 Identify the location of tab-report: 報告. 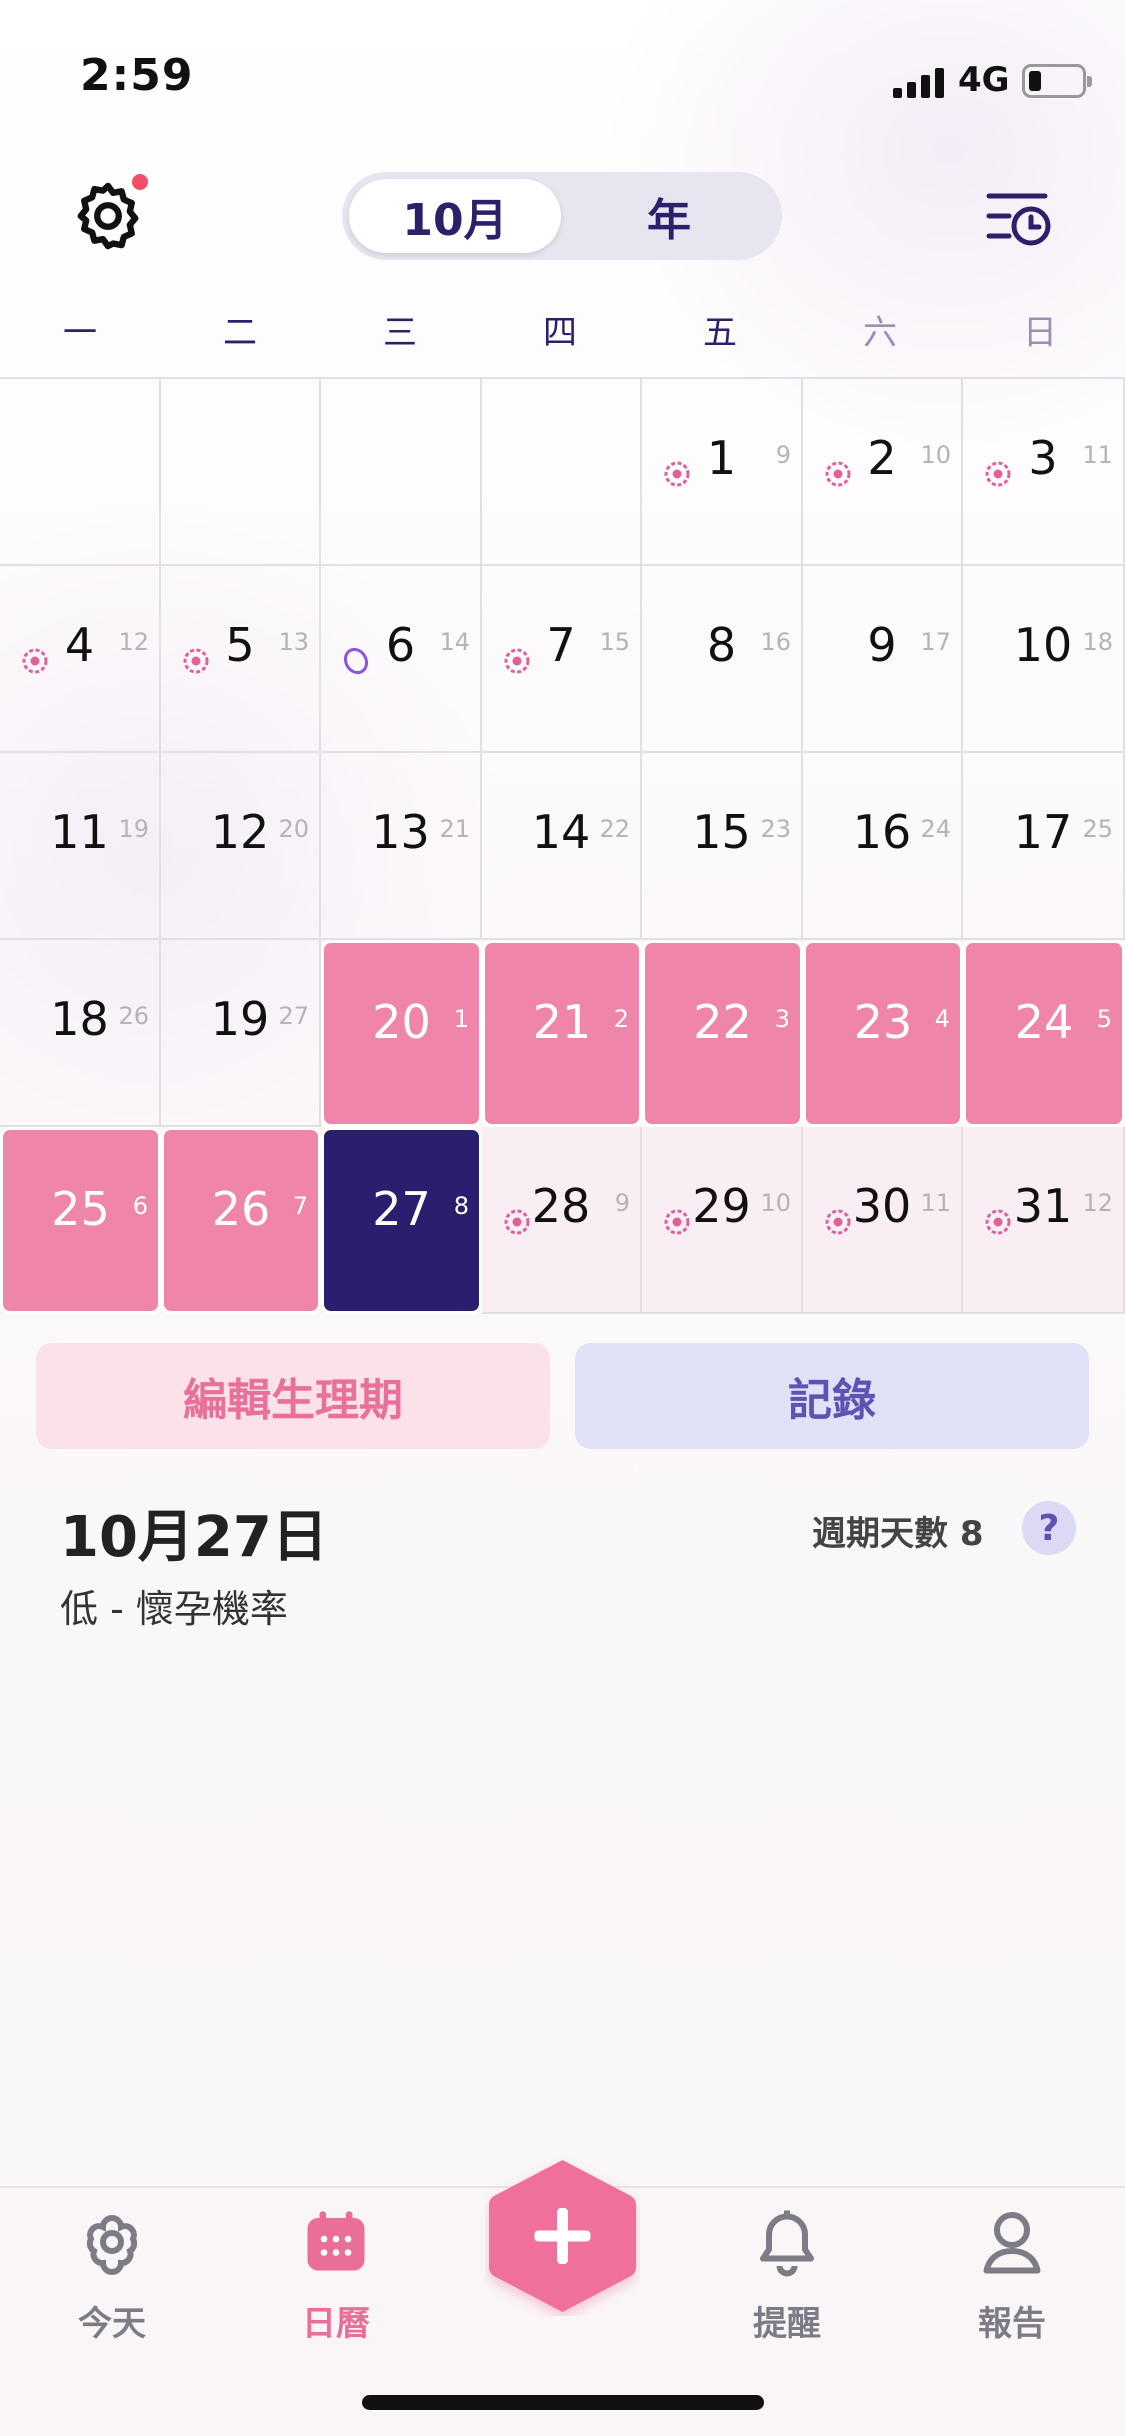
(1012, 2276).